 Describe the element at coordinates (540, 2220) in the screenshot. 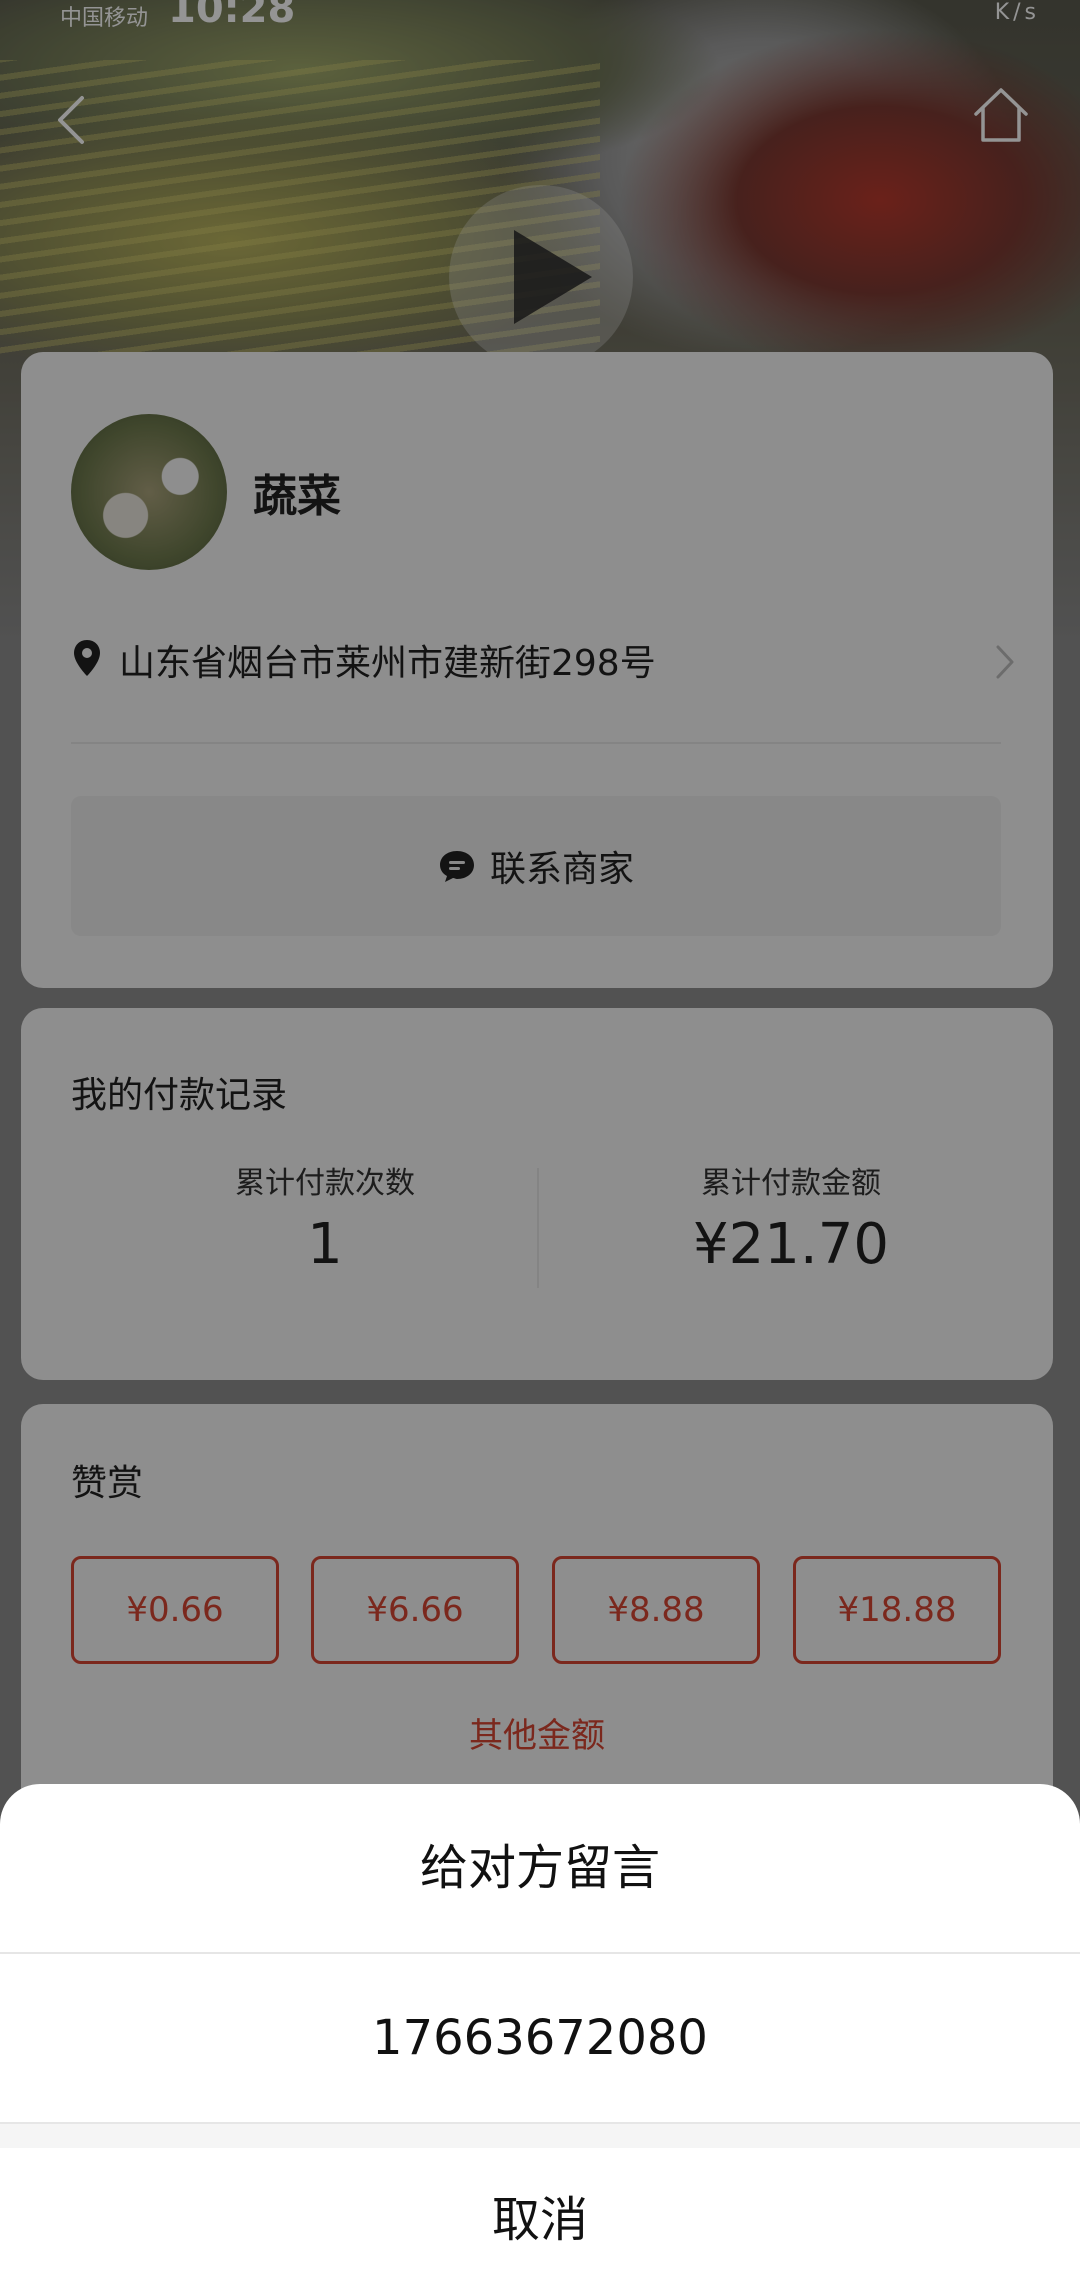

I see `cancel-button: 取消` at that location.